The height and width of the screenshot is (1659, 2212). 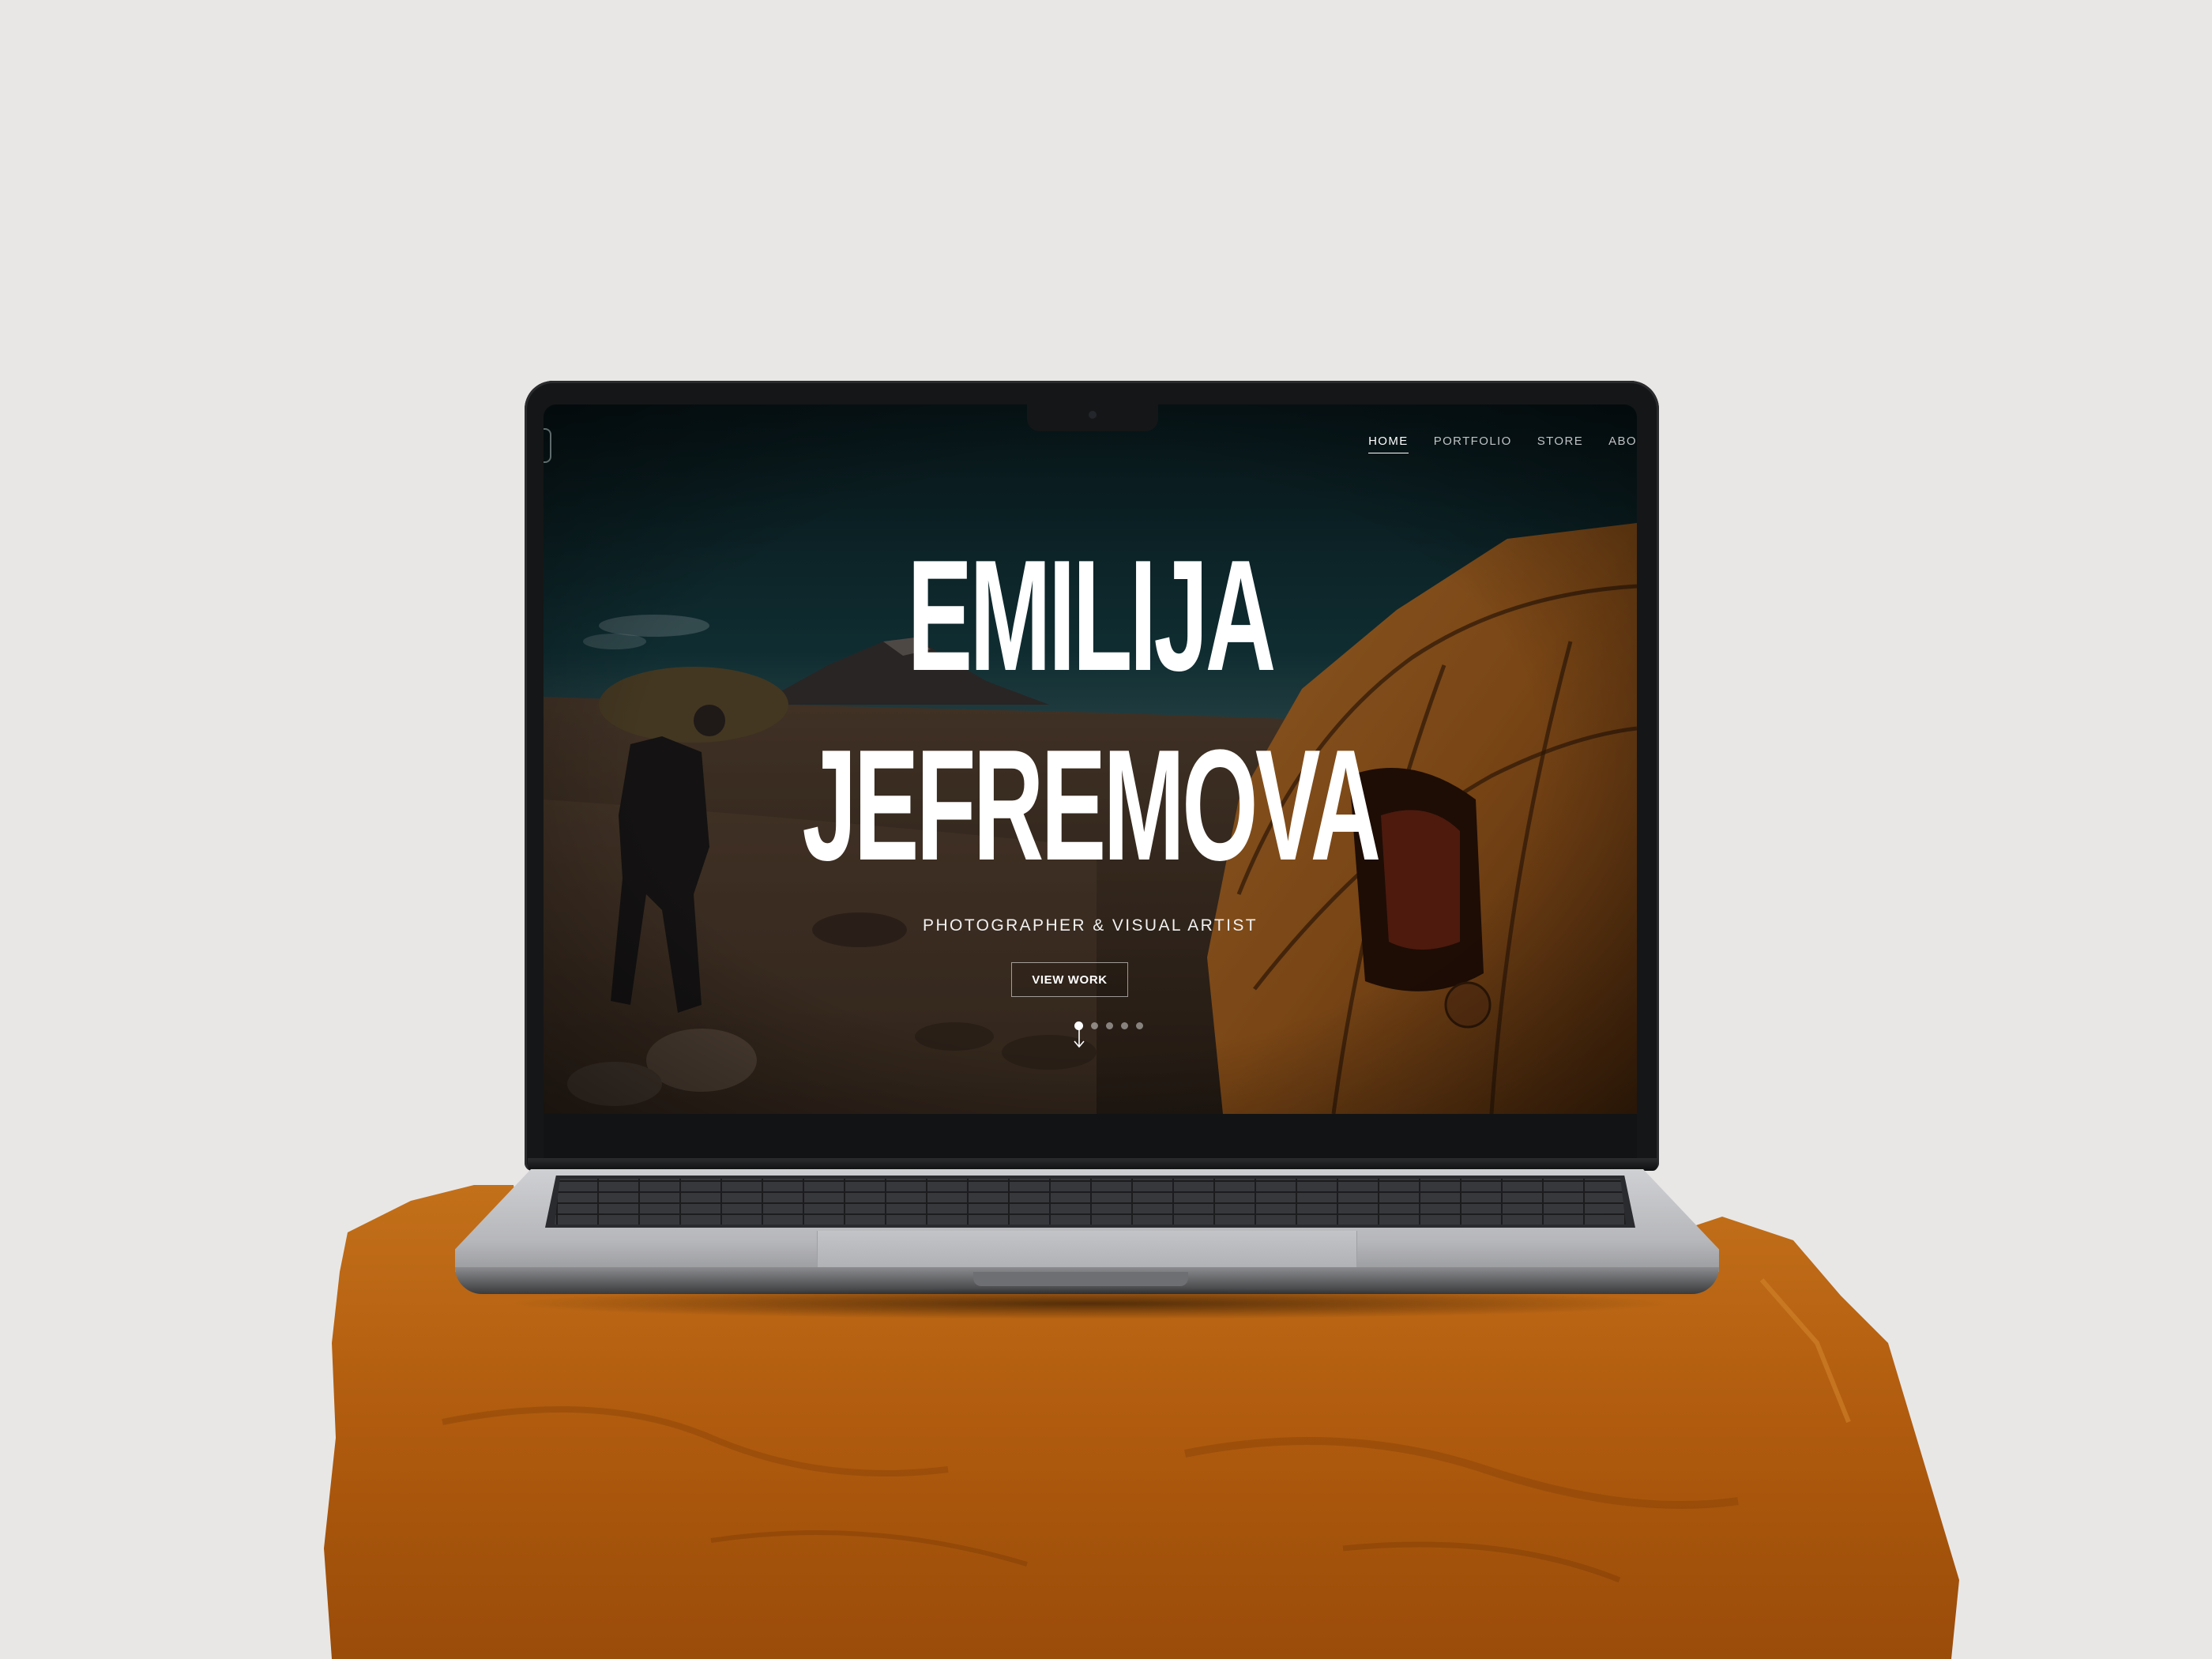 I want to click on view-work-button: VIEW WORK, so click(x=1070, y=979).